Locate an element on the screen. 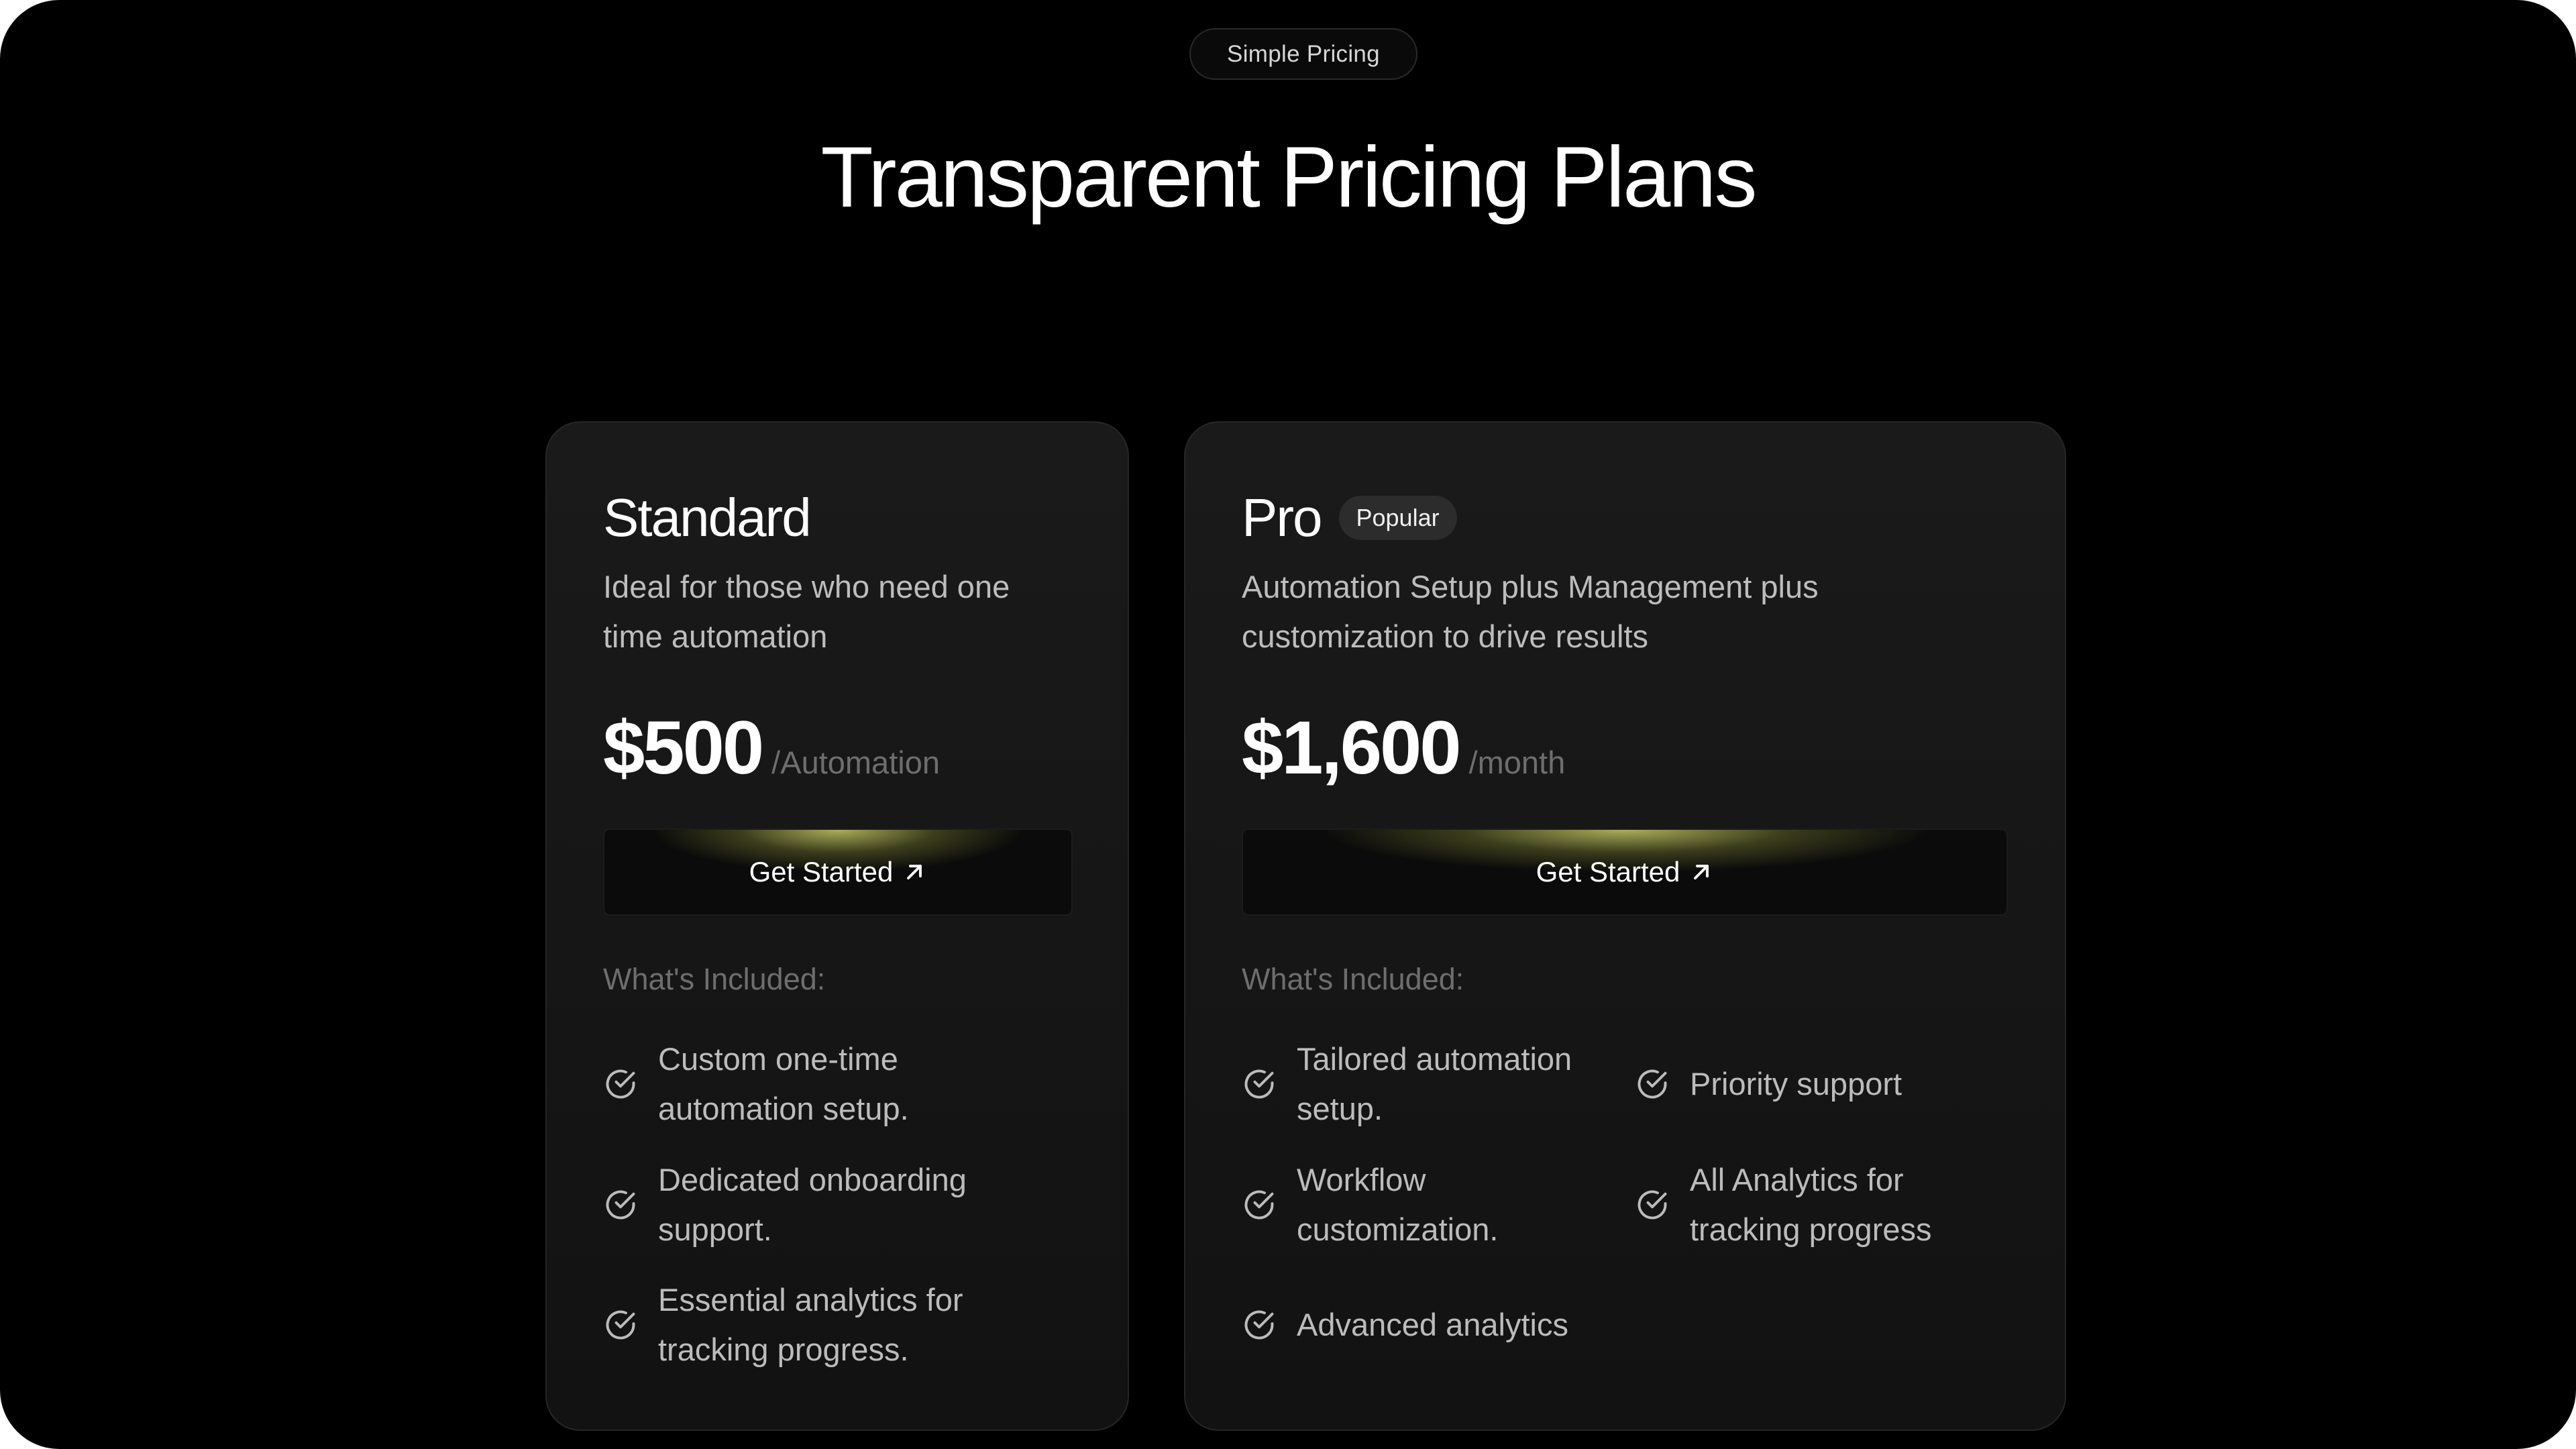 The width and height of the screenshot is (2576, 1449). feature-item: Priority support is located at coordinates (1822, 1084).